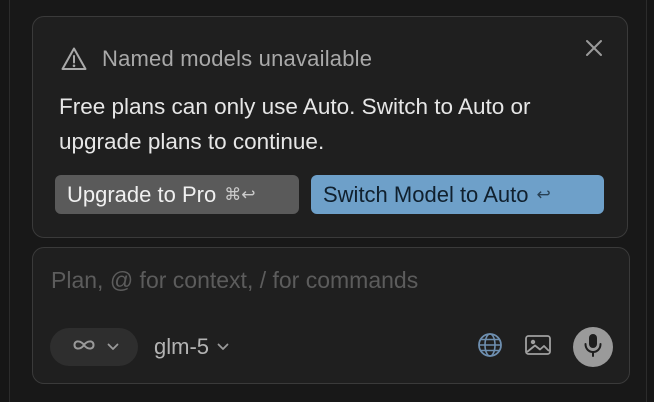 The image size is (654, 402). What do you see at coordinates (237, 58) in the screenshot?
I see `alert-title: Named models unavailable` at bounding box center [237, 58].